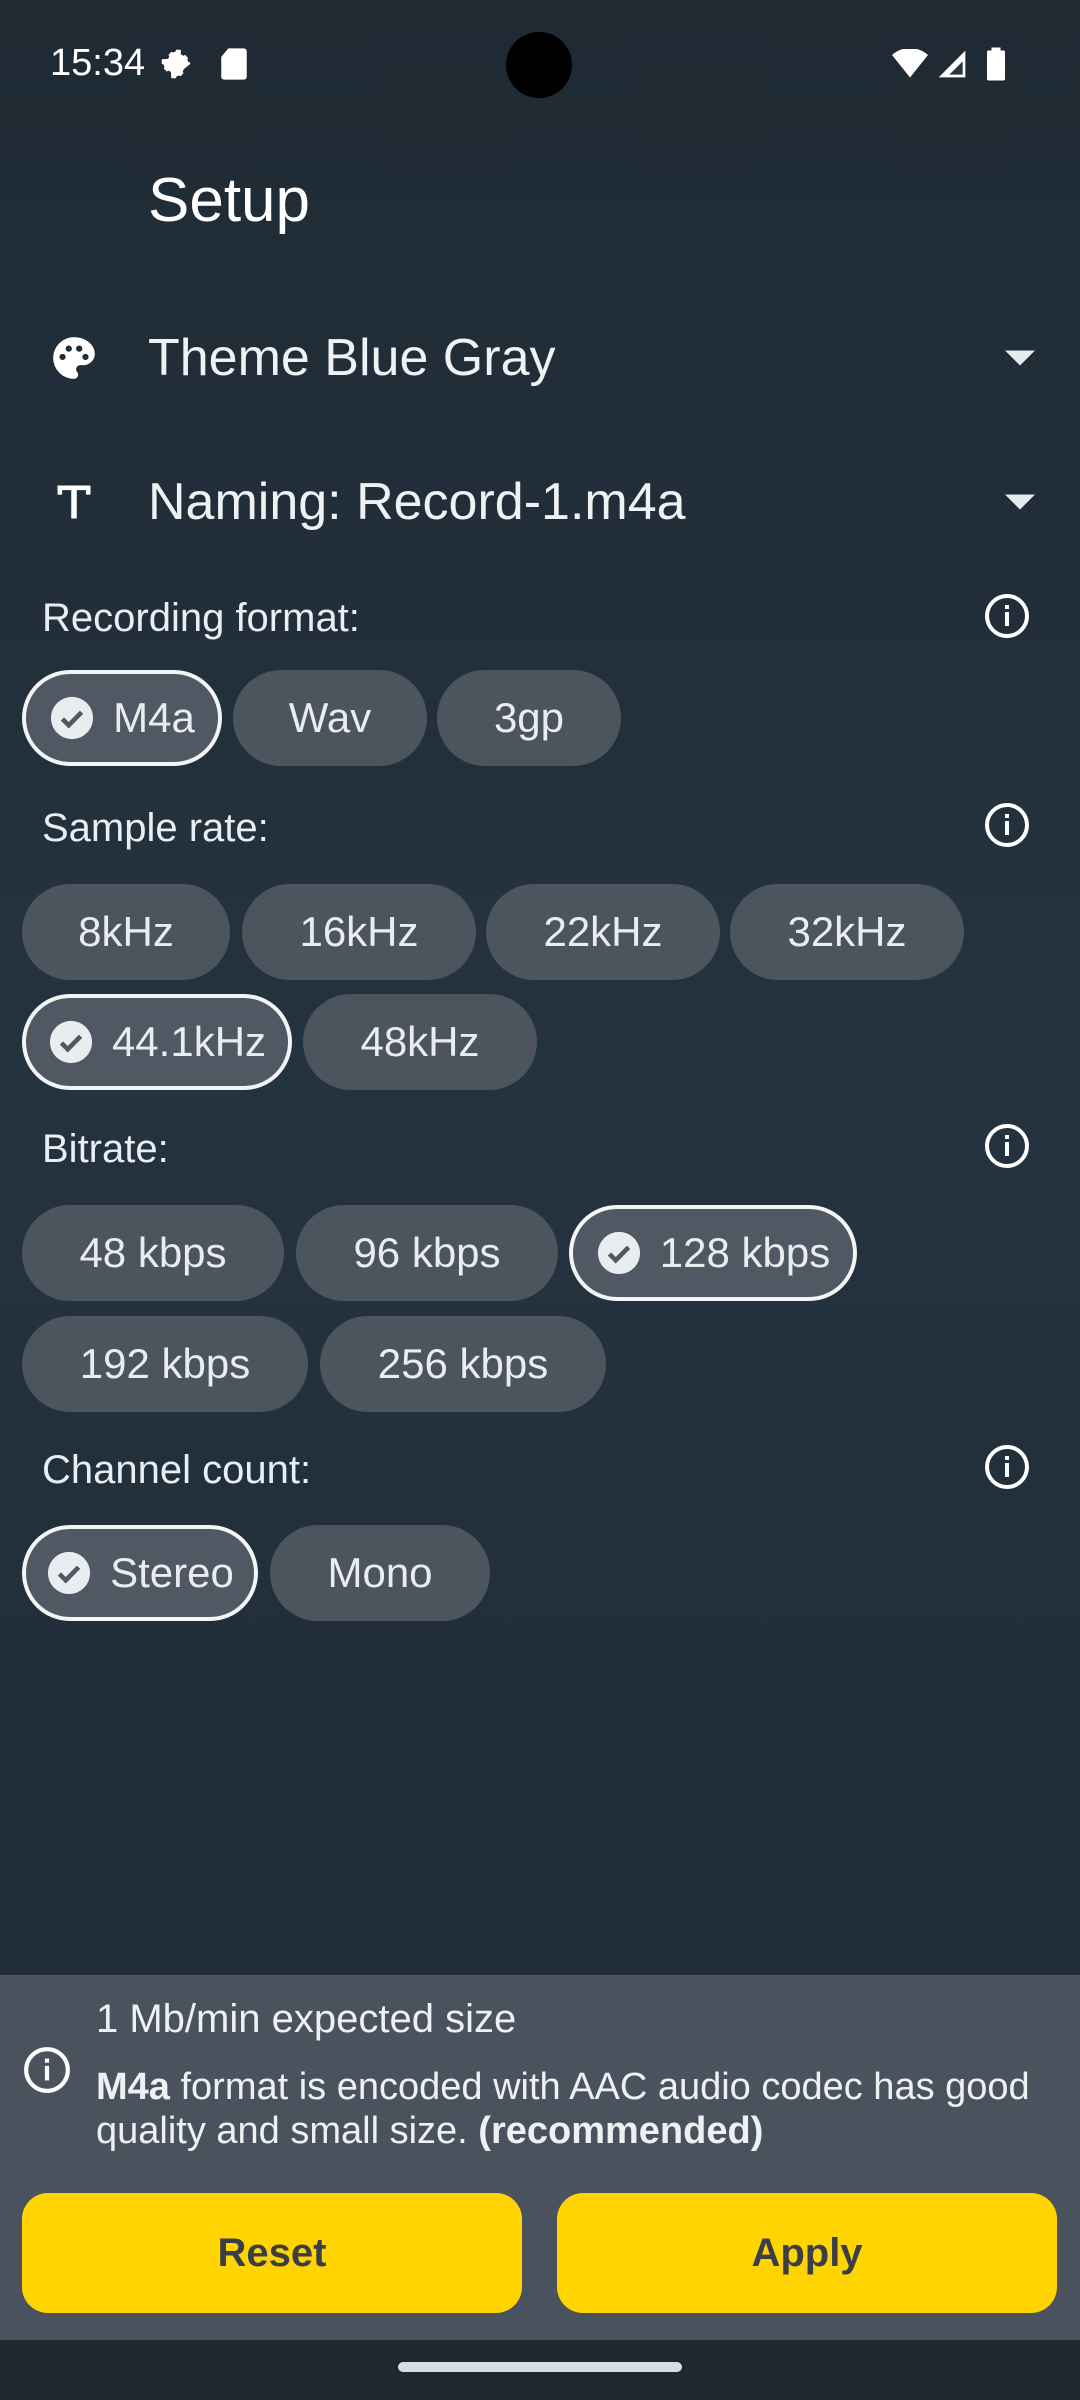  What do you see at coordinates (540, 2367) in the screenshot?
I see `home-gesture-handle` at bounding box center [540, 2367].